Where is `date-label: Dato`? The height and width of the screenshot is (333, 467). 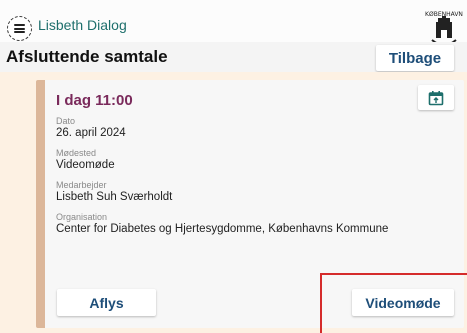
date-label: Dato is located at coordinates (66, 121).